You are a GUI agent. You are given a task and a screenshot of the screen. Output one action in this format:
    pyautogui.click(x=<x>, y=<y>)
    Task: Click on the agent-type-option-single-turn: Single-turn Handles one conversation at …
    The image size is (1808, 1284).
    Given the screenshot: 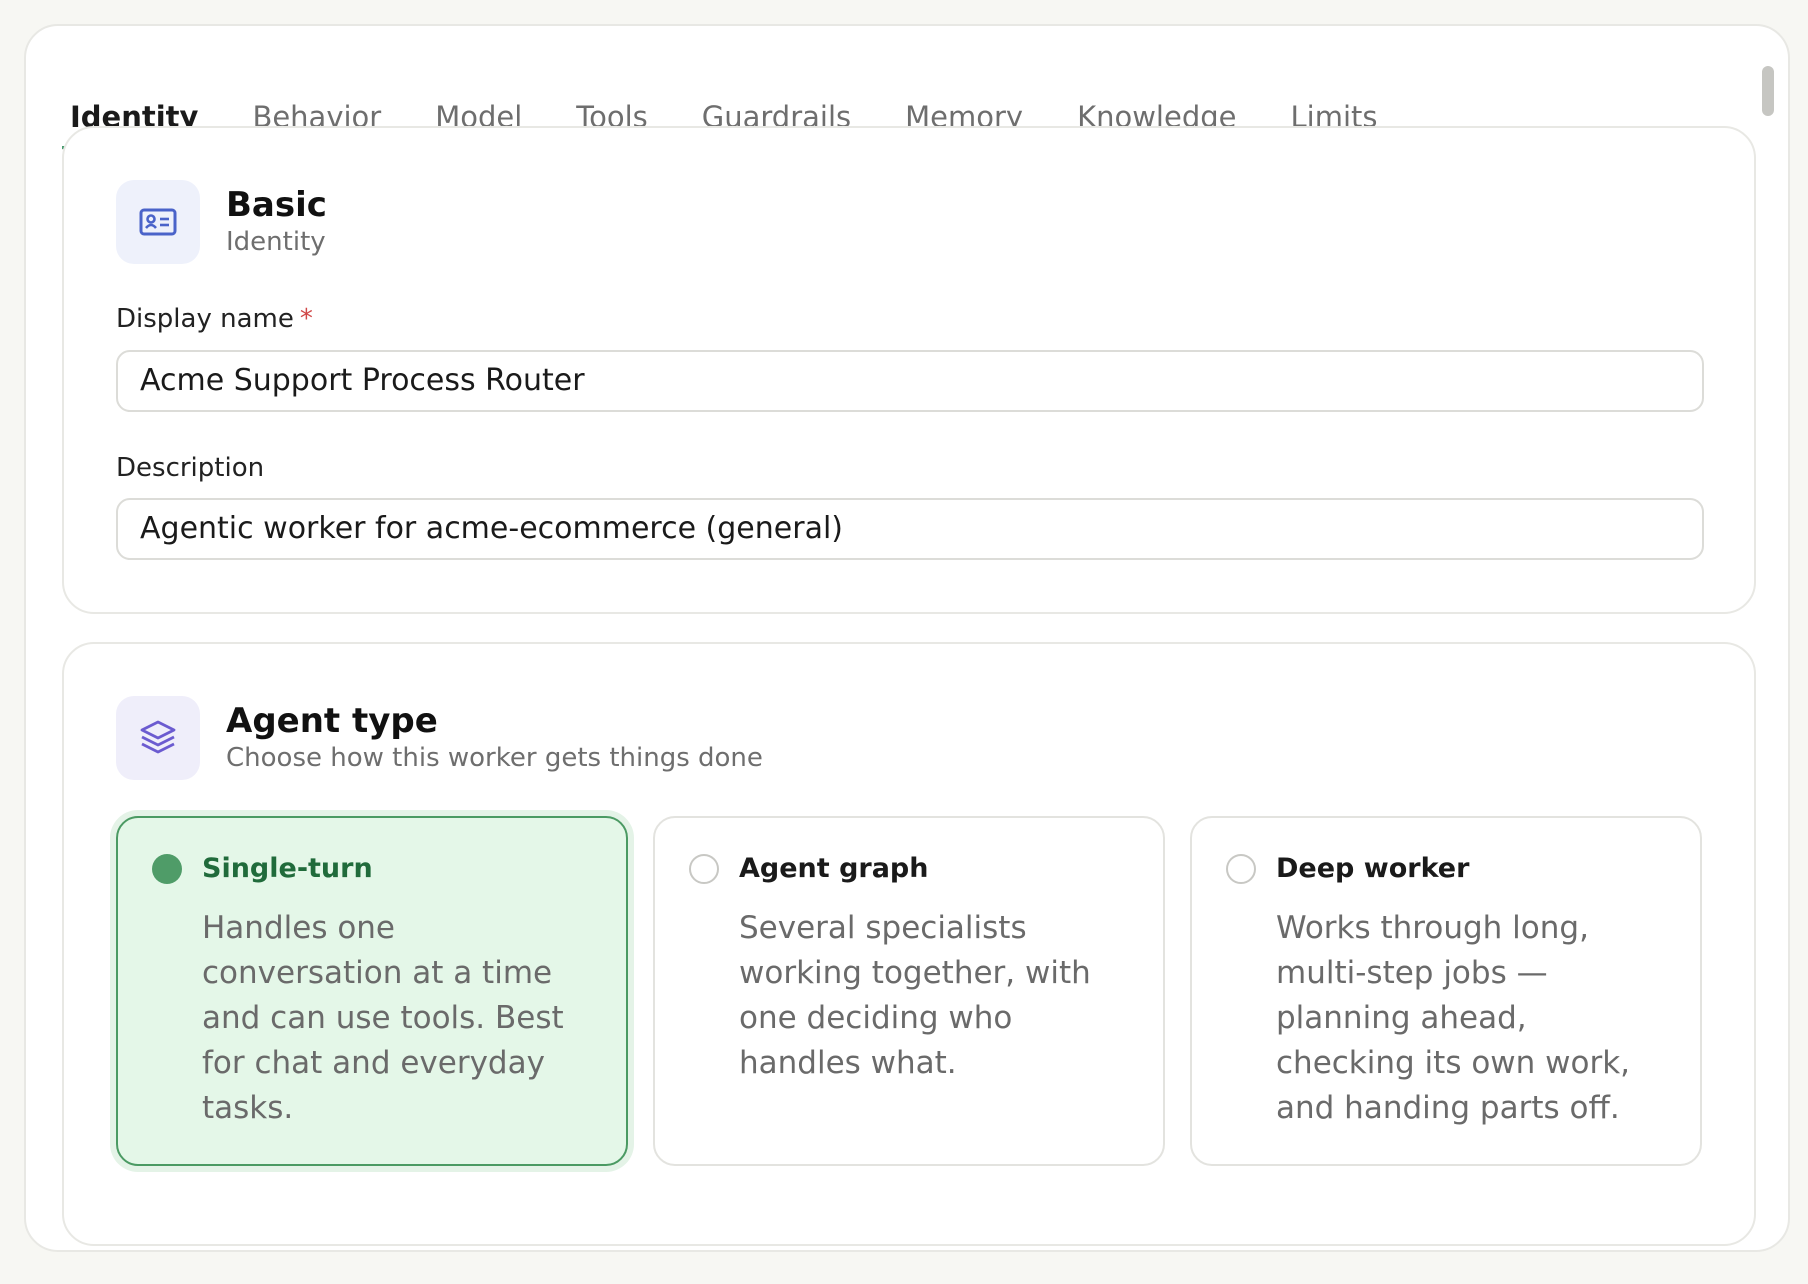 What is the action you would take?
    pyautogui.click(x=372, y=991)
    